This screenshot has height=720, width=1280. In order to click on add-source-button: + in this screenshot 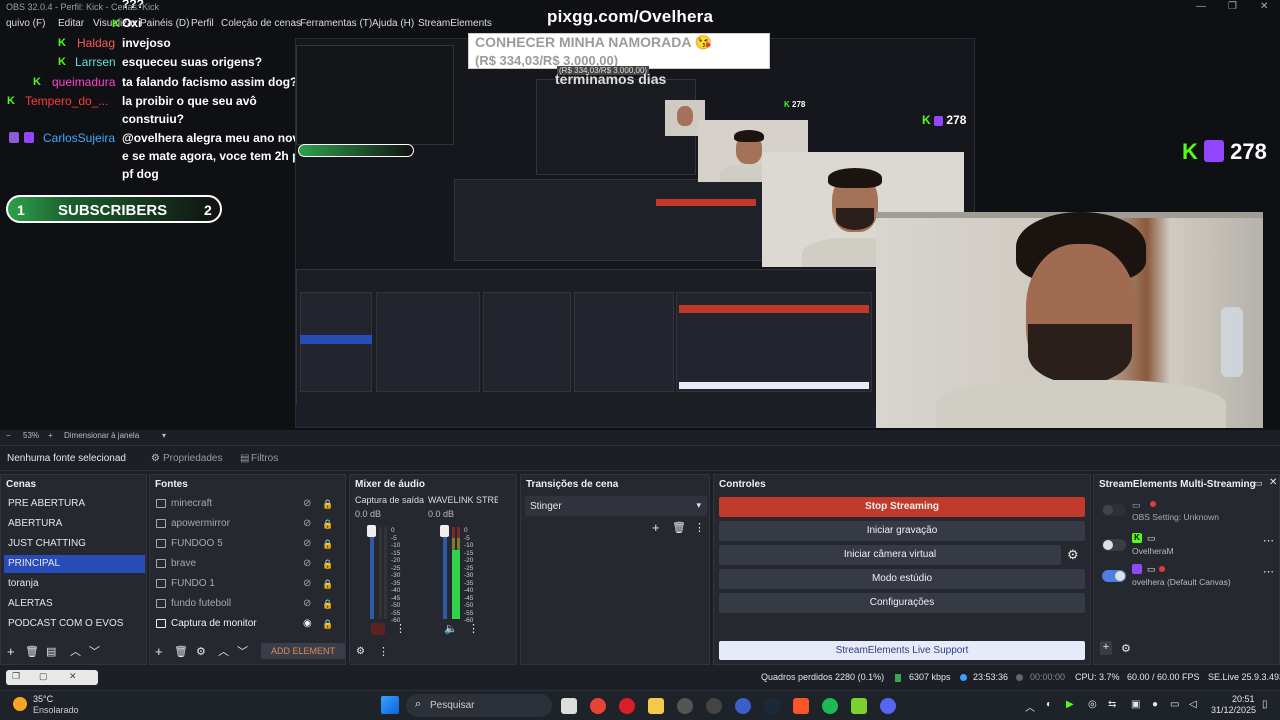, I will do `click(159, 652)`.